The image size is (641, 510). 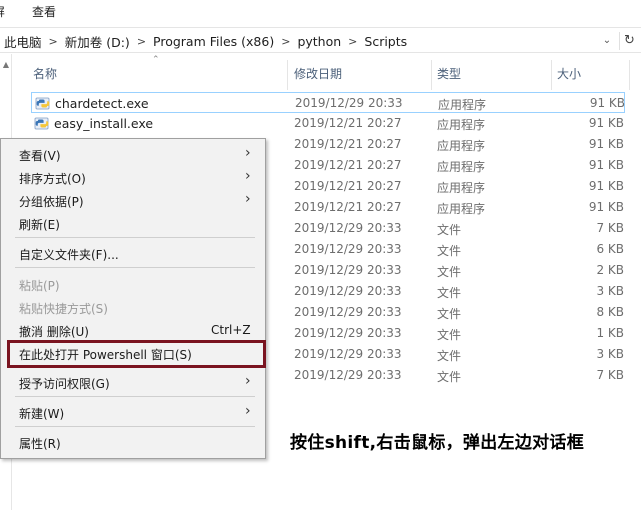 What do you see at coordinates (43, 103) in the screenshot?
I see `python-exe-icon` at bounding box center [43, 103].